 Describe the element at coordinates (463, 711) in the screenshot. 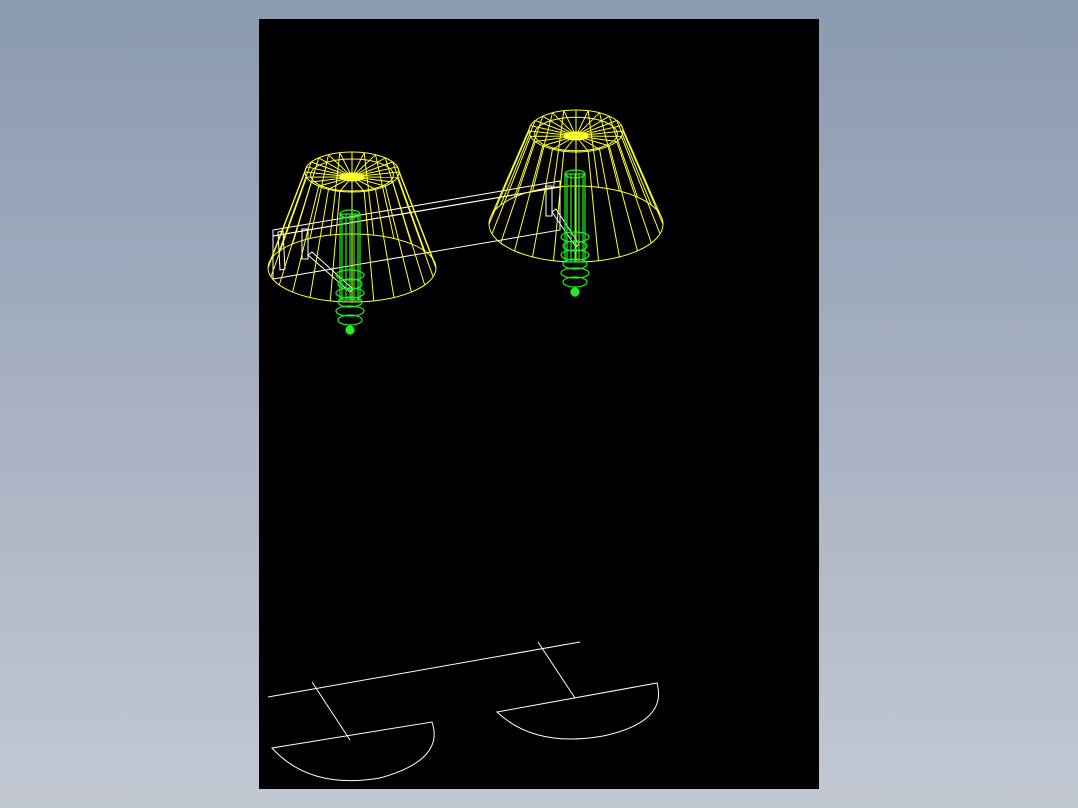

I see `plan-view` at that location.